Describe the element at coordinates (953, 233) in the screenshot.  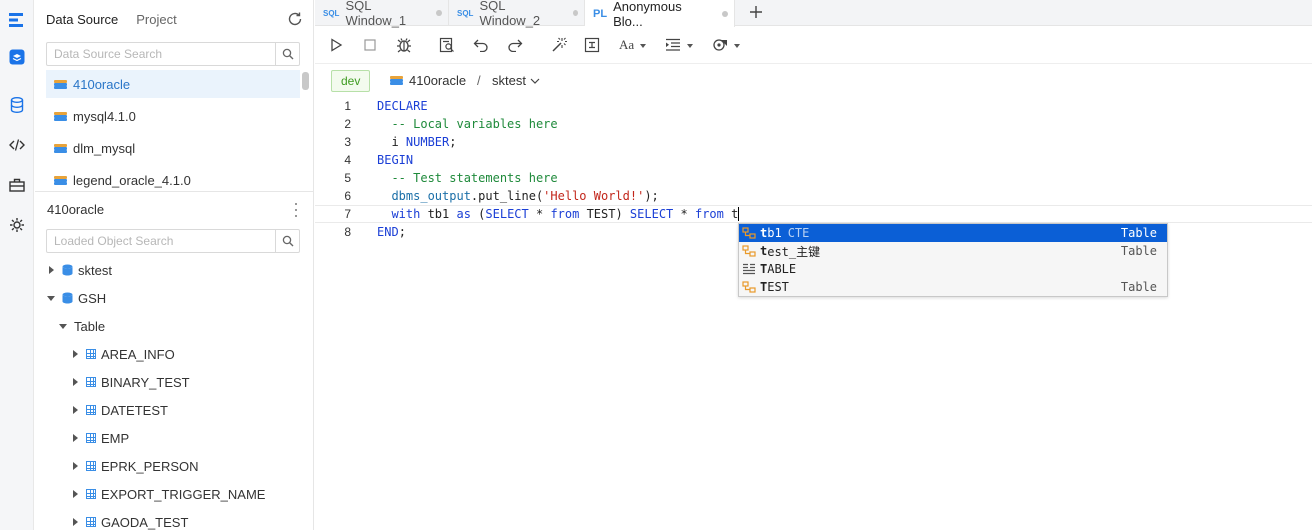
I see `autocomplete-item: t b1 CTE Table` at that location.